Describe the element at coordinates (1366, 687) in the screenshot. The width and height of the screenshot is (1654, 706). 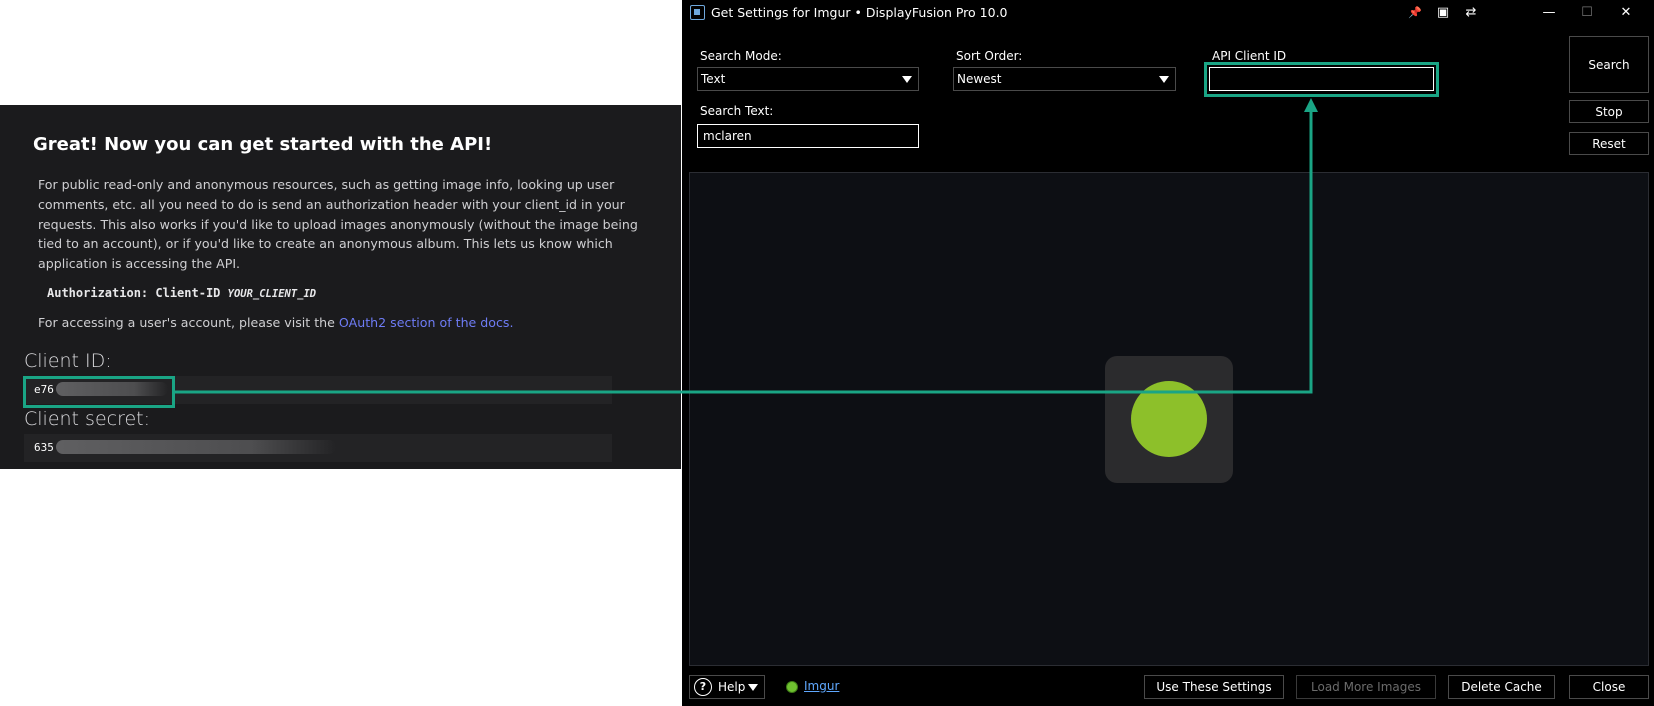
I see `load-more-images-button: Load More Images` at that location.